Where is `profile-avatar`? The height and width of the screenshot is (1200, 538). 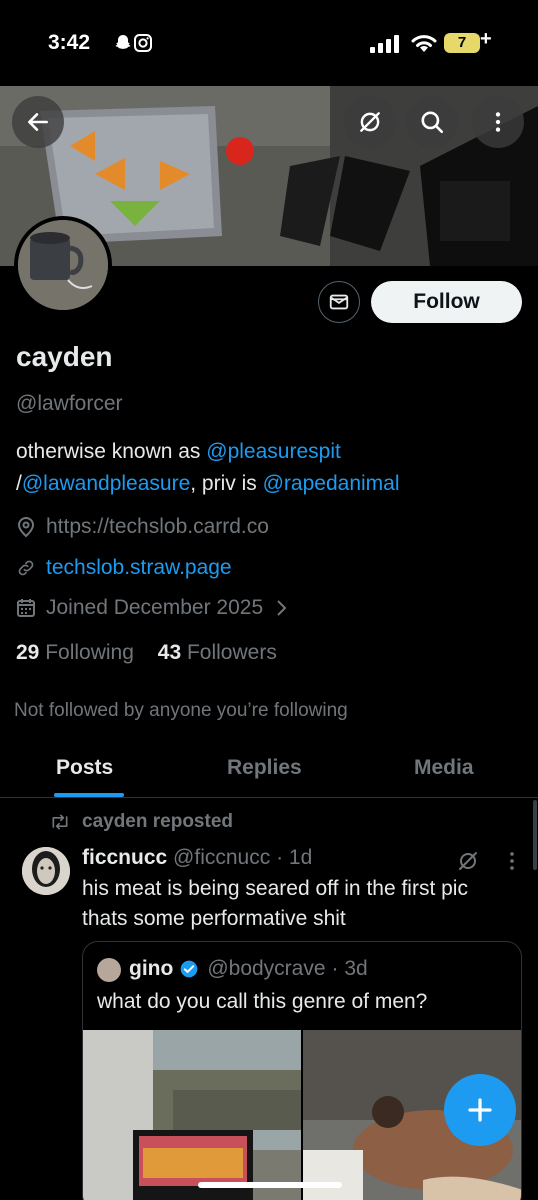
profile-avatar is located at coordinates (63, 265).